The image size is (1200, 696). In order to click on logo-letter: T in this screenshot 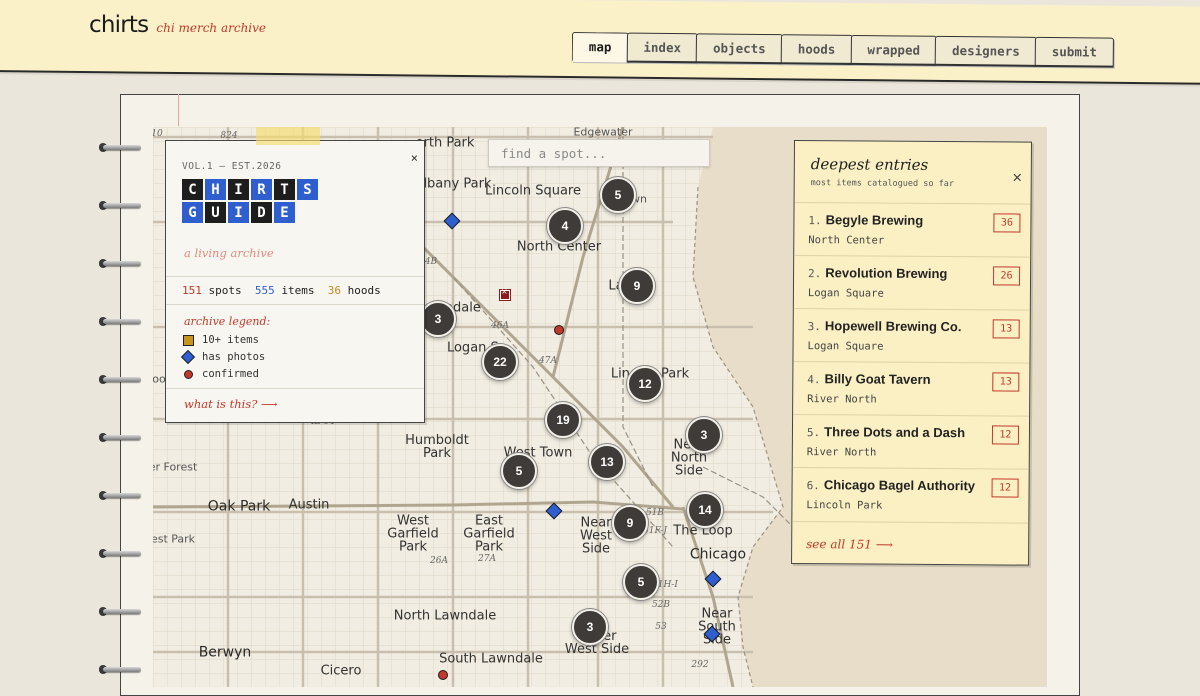, I will do `click(284, 189)`.